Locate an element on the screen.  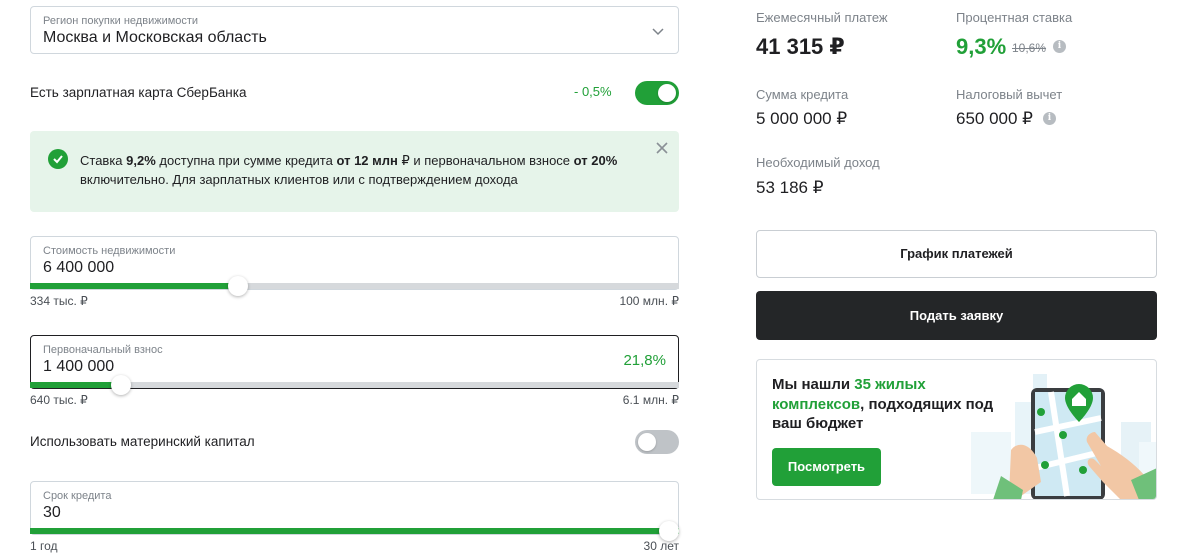
required-income-value: 53 186 ₽ is located at coordinates (790, 187).